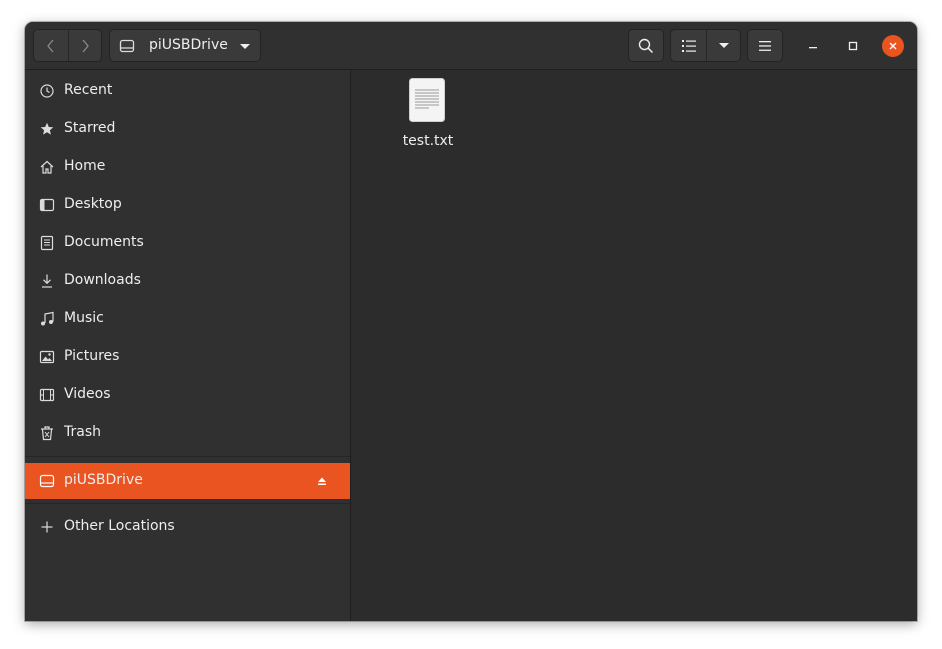 The height and width of the screenshot is (649, 942). What do you see at coordinates (187, 395) in the screenshot?
I see `sidebar-item-videos: Videos` at bounding box center [187, 395].